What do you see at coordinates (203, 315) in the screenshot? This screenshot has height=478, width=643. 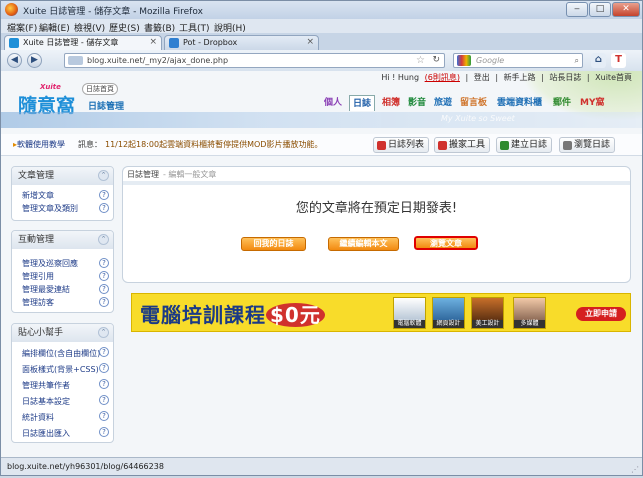 I see `ad-title-text: 電腦培訓課程` at bounding box center [203, 315].